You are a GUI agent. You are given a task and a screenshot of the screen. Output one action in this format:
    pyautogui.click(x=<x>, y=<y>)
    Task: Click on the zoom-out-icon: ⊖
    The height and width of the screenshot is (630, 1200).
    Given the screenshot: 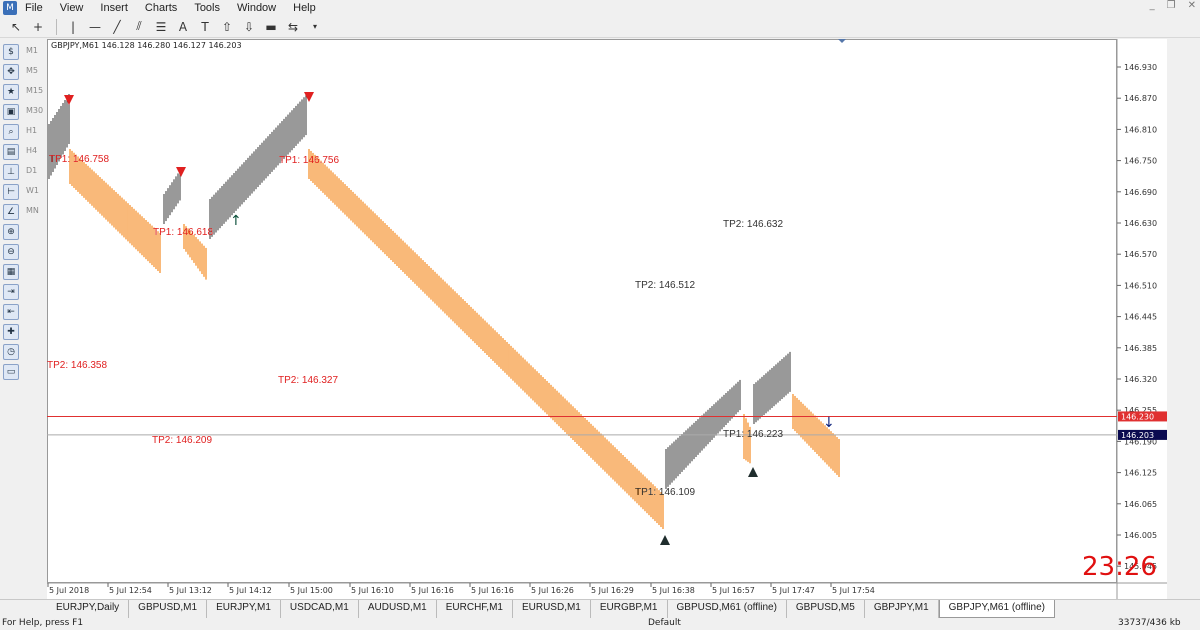 What is the action you would take?
    pyautogui.click(x=11, y=252)
    